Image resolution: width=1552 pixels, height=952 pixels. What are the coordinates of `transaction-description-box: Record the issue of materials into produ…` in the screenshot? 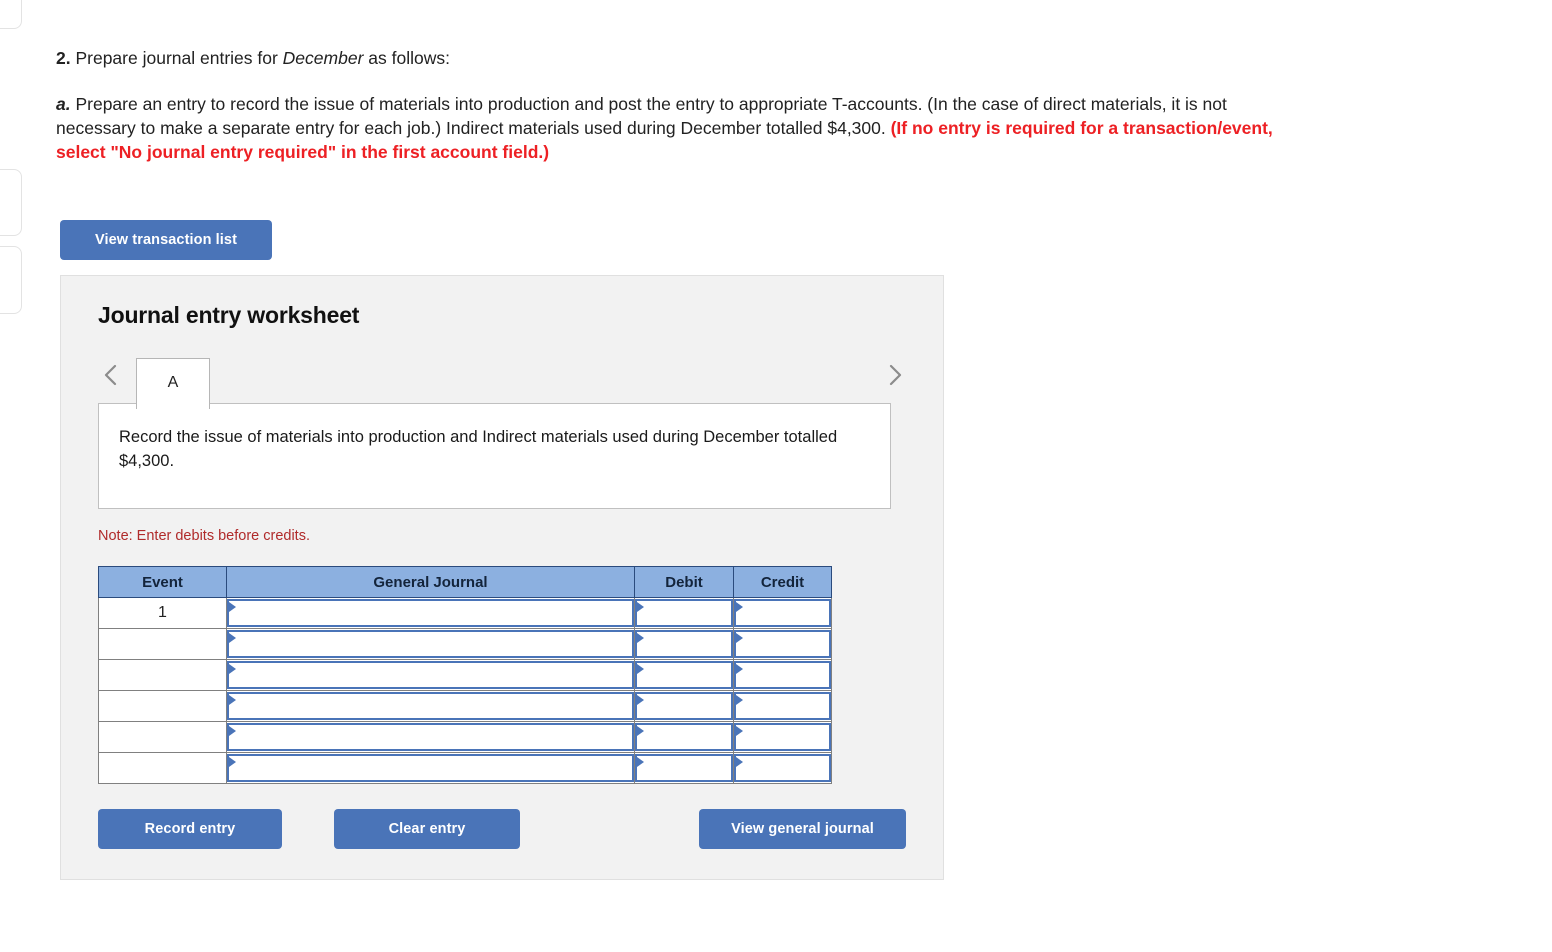 It's located at (494, 456).